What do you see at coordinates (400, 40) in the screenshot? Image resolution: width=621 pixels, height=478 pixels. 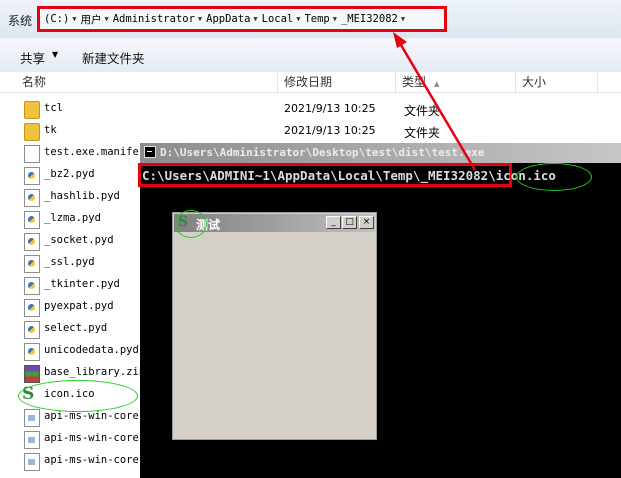 I see `annotation-arrow-head` at bounding box center [400, 40].